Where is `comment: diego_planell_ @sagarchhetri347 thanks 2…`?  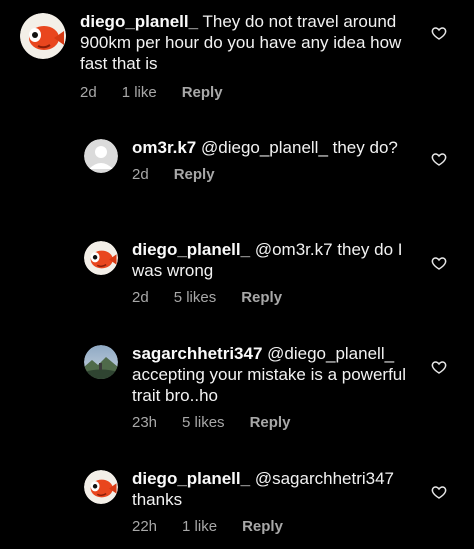
comment: diego_planell_ @sagarchhetri347 thanks 2… is located at coordinates (254, 501).